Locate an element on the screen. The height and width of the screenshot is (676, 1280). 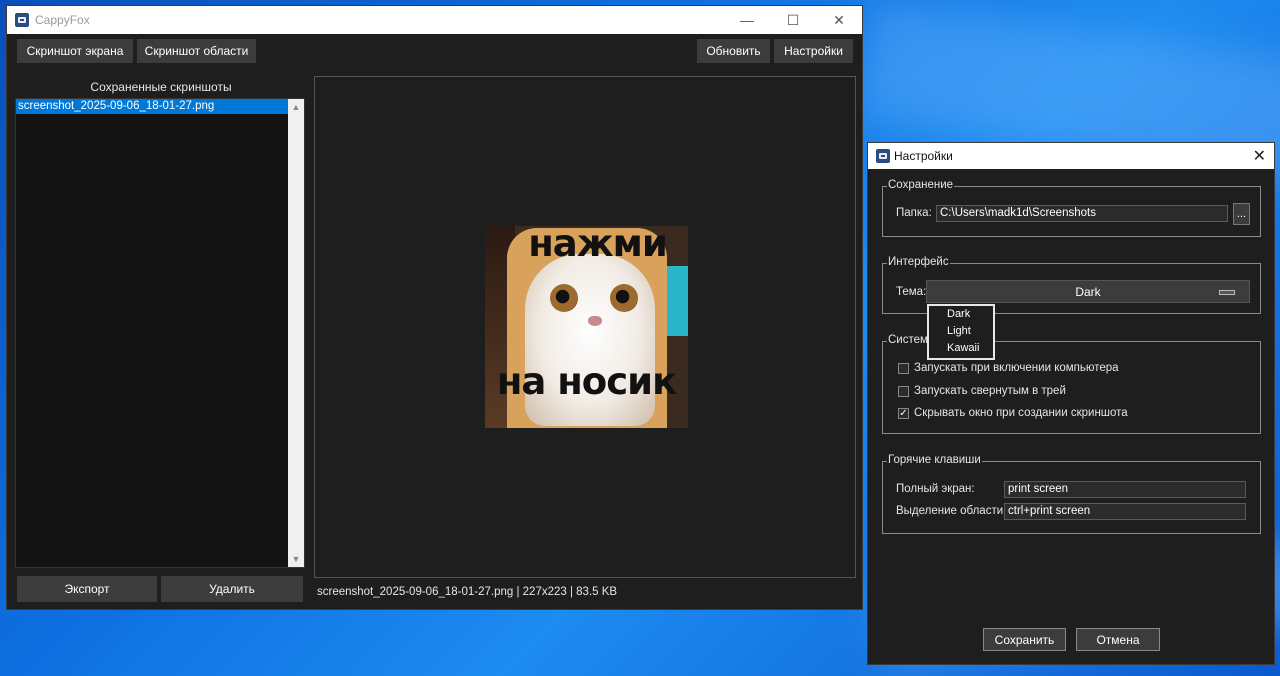
theme-selected-value: Dark is located at coordinates (1088, 291).